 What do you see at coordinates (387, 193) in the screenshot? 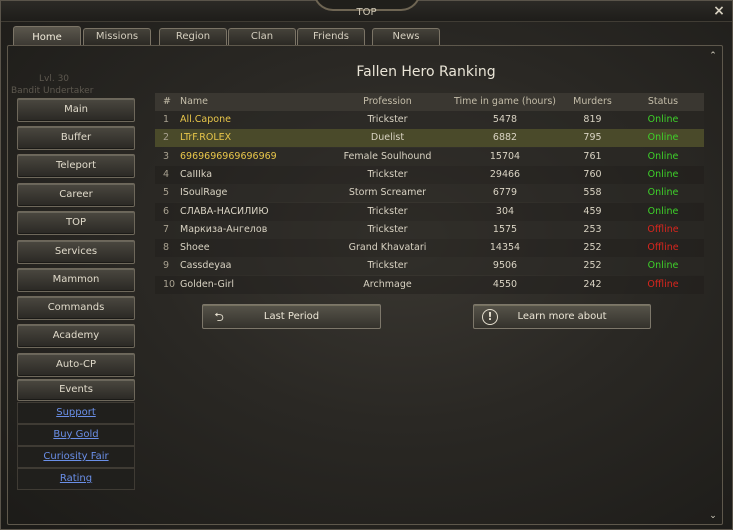
I see `profession-cell: Storm Screamer` at bounding box center [387, 193].